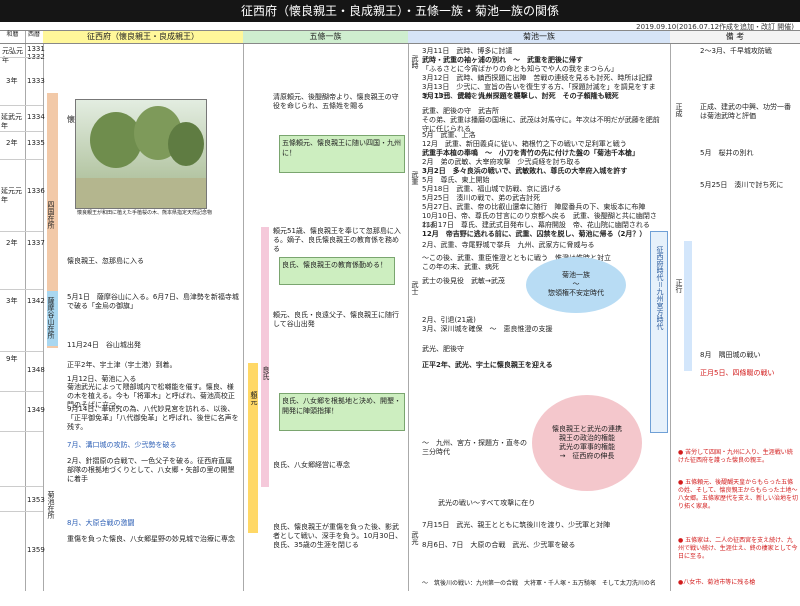 This screenshot has height=606, width=800. What do you see at coordinates (576, 284) in the screenshot?
I see `bubble1-line2: ～` at bounding box center [576, 284].